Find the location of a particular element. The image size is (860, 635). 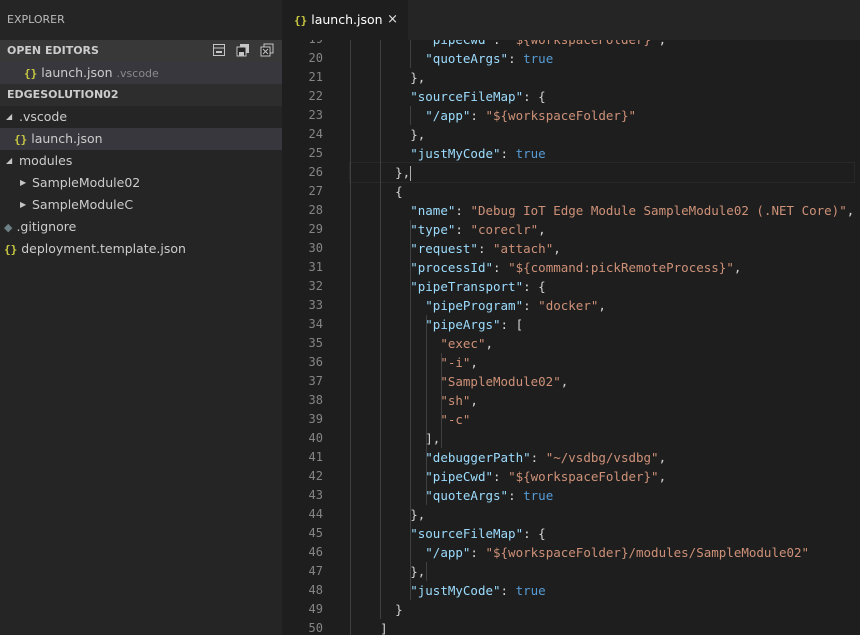

open-editor-item-launch-json: {} launch.json .vscode is located at coordinates (141, 73).